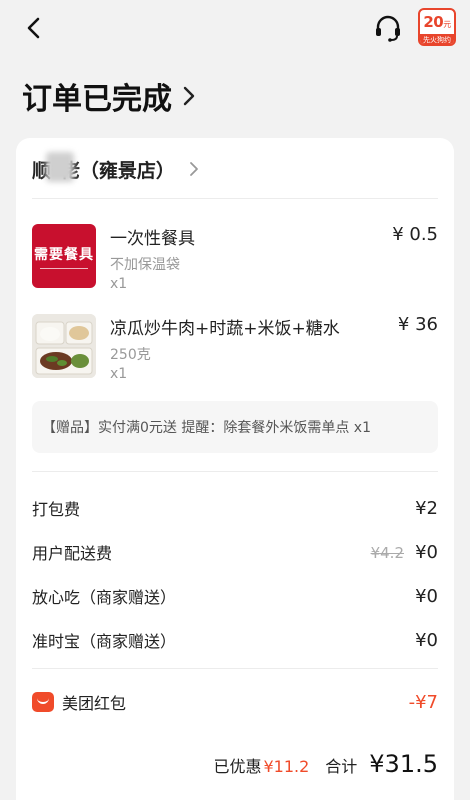  I want to click on thumbnail-text: 需要餐具, so click(64, 254).